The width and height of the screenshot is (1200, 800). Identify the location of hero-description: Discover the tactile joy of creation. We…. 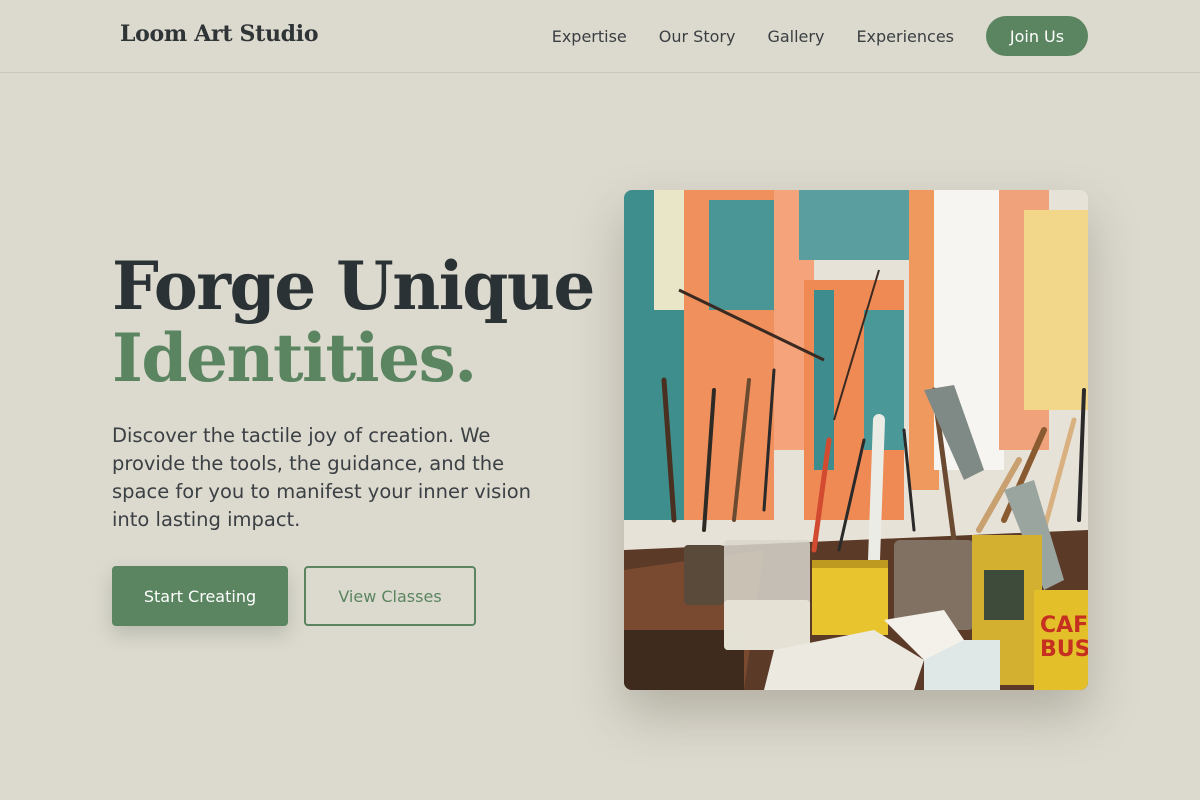
(322, 477).